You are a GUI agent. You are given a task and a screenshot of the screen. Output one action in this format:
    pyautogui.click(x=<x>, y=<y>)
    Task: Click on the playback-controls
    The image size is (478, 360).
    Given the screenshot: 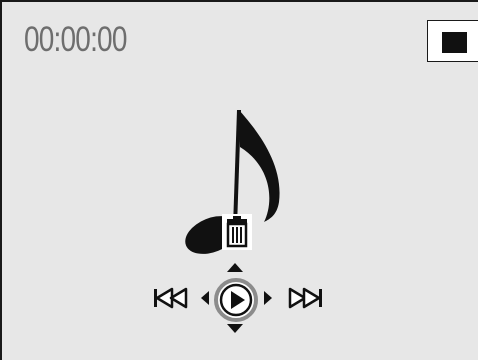 What is the action you would take?
    pyautogui.click(x=237, y=297)
    